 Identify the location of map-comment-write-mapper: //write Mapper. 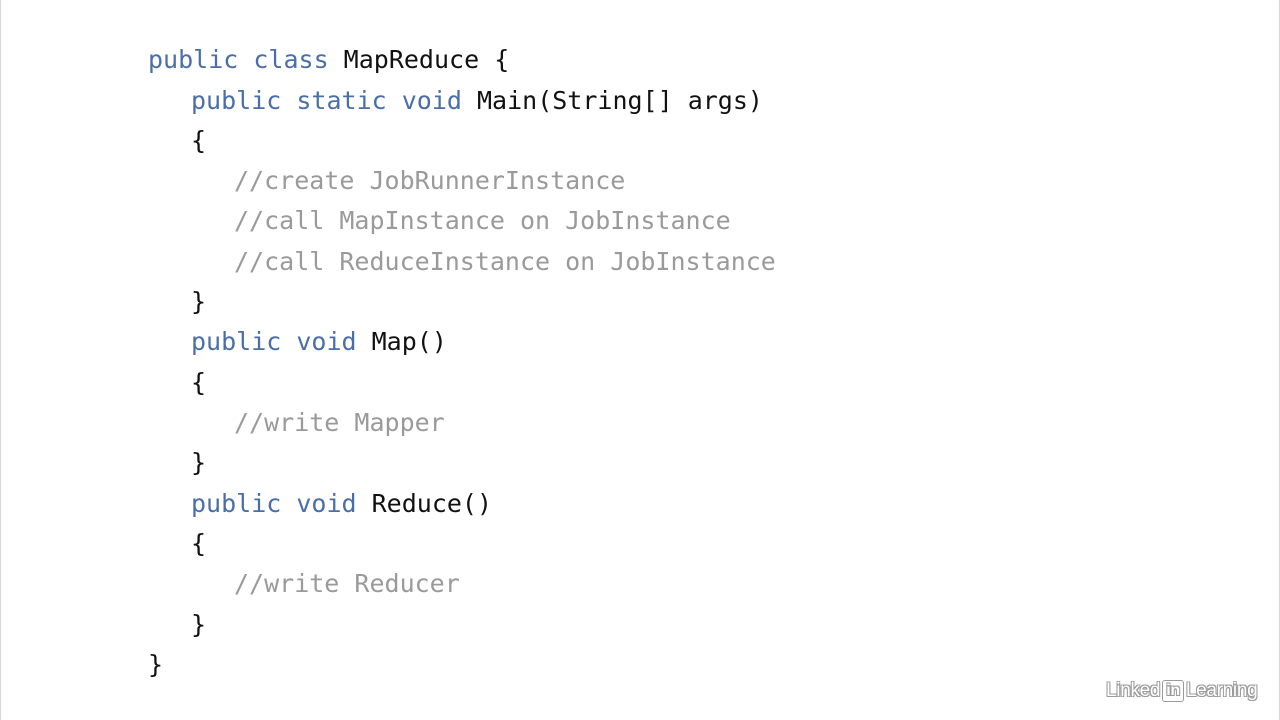
(339, 422).